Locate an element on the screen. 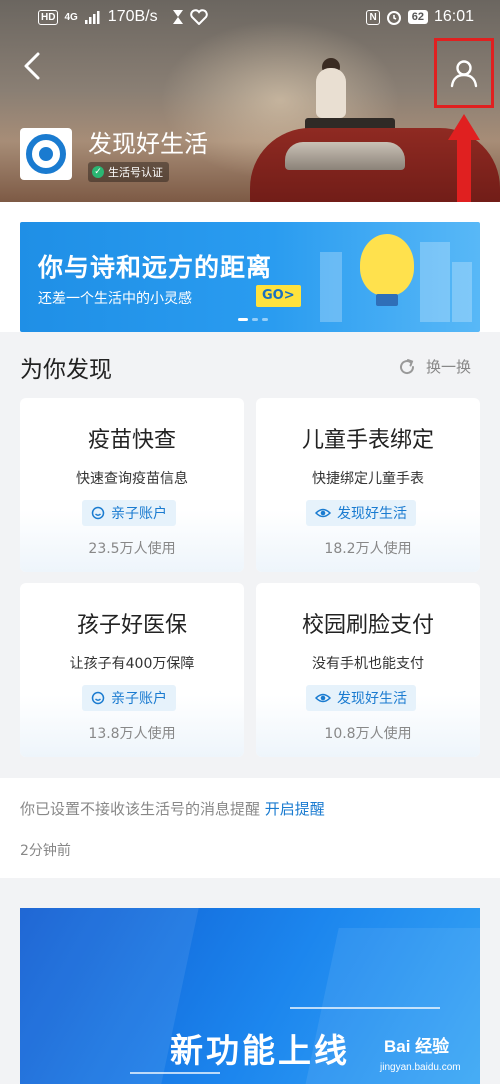 The image size is (500, 1084). annotation-arrow-up is located at coordinates (464, 159).